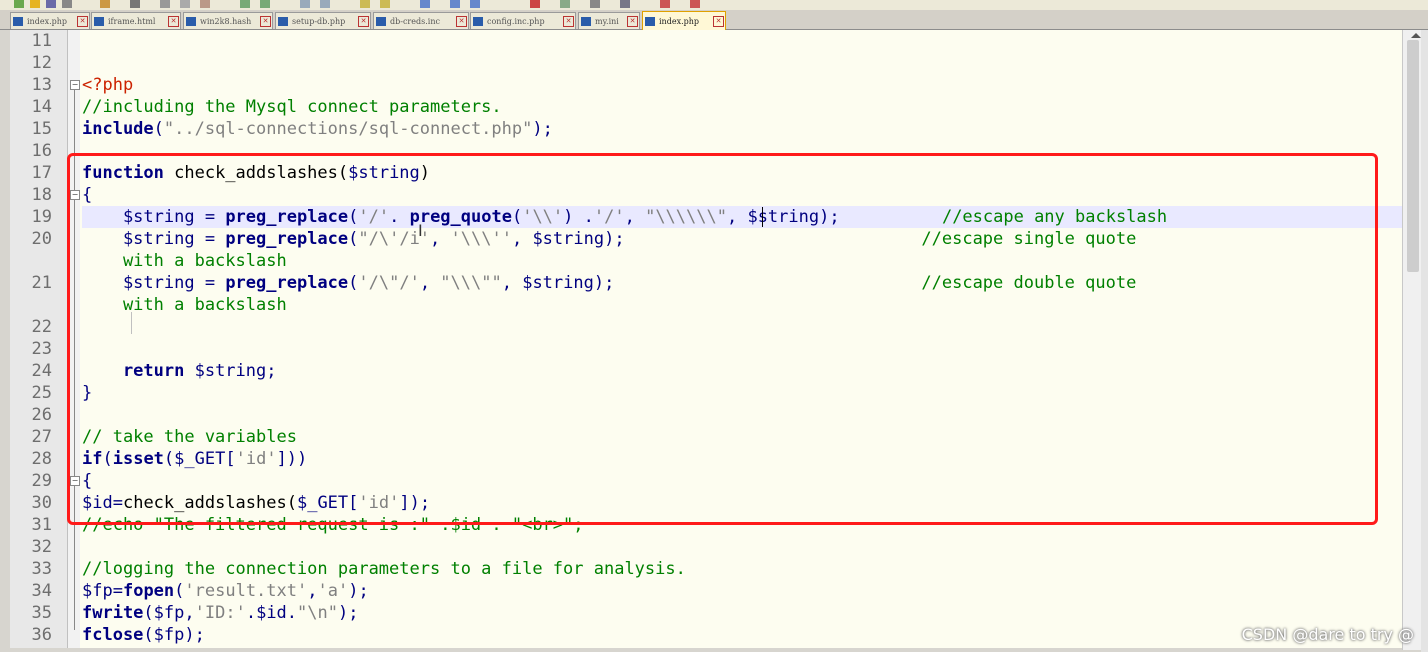 Image resolution: width=1428 pixels, height=652 pixels. Describe the element at coordinates (41, 613) in the screenshot. I see `line-number: 35` at that location.